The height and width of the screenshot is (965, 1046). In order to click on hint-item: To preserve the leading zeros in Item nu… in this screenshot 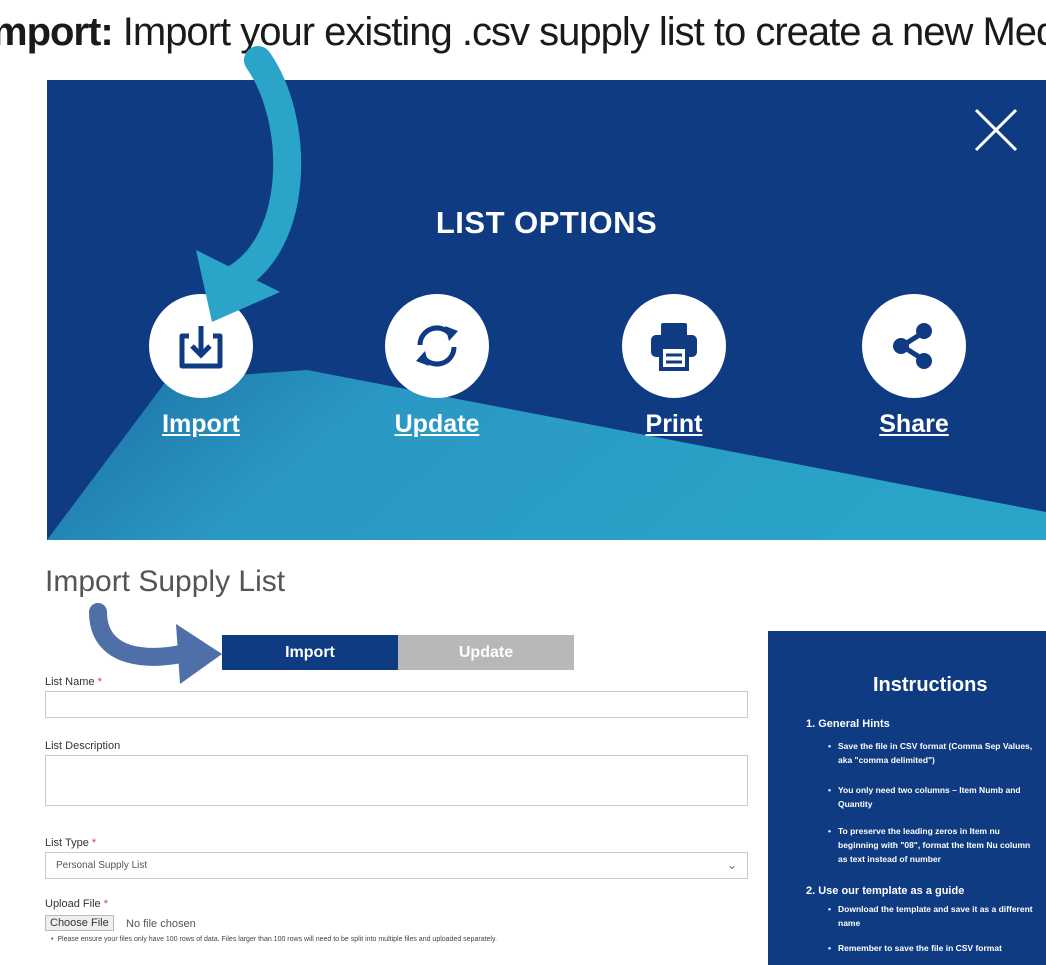, I will do `click(933, 845)`.